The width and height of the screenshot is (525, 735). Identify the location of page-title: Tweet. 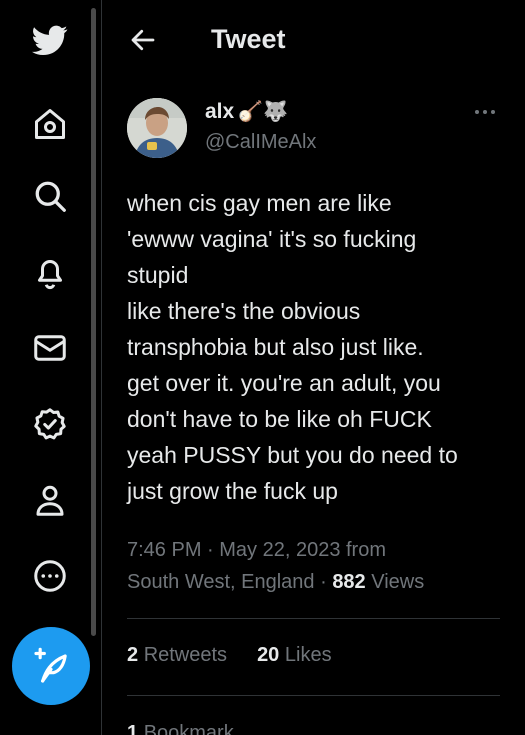
(248, 39).